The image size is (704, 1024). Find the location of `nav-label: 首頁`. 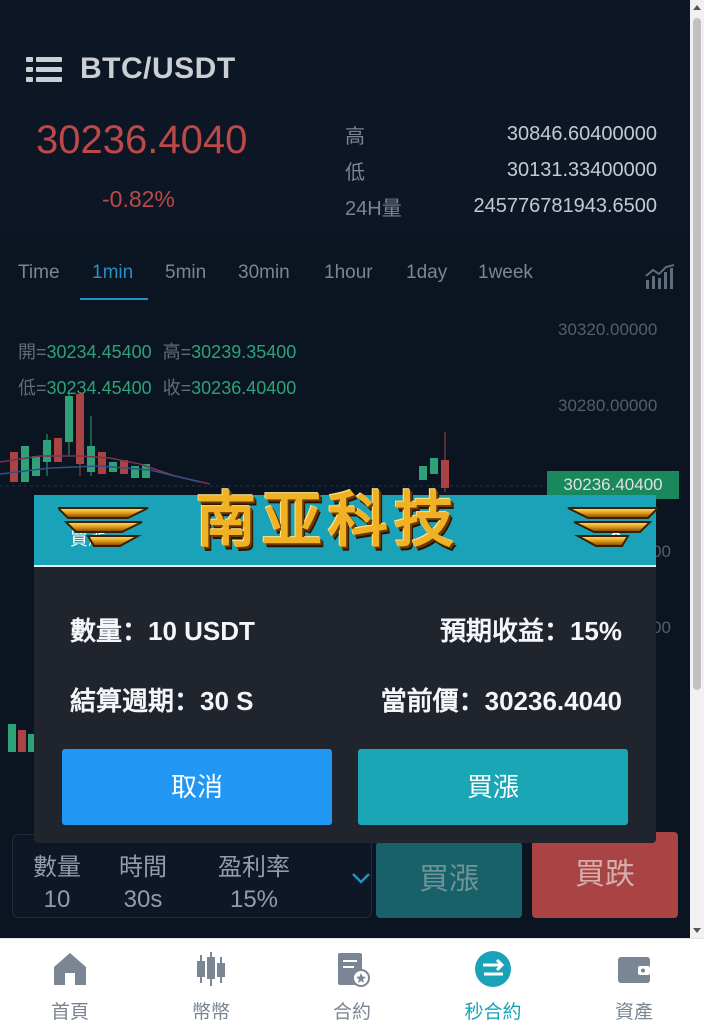

nav-label: 首頁 is located at coordinates (69, 1012).